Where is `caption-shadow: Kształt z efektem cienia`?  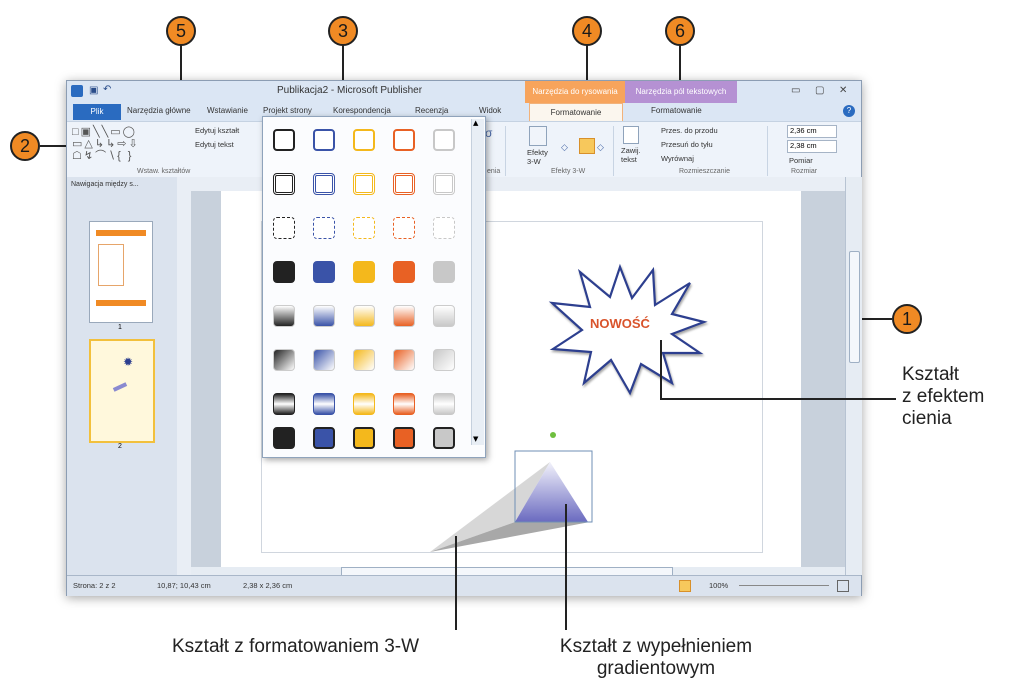
caption-shadow: Kształt z efektem cienia is located at coordinates (943, 397).